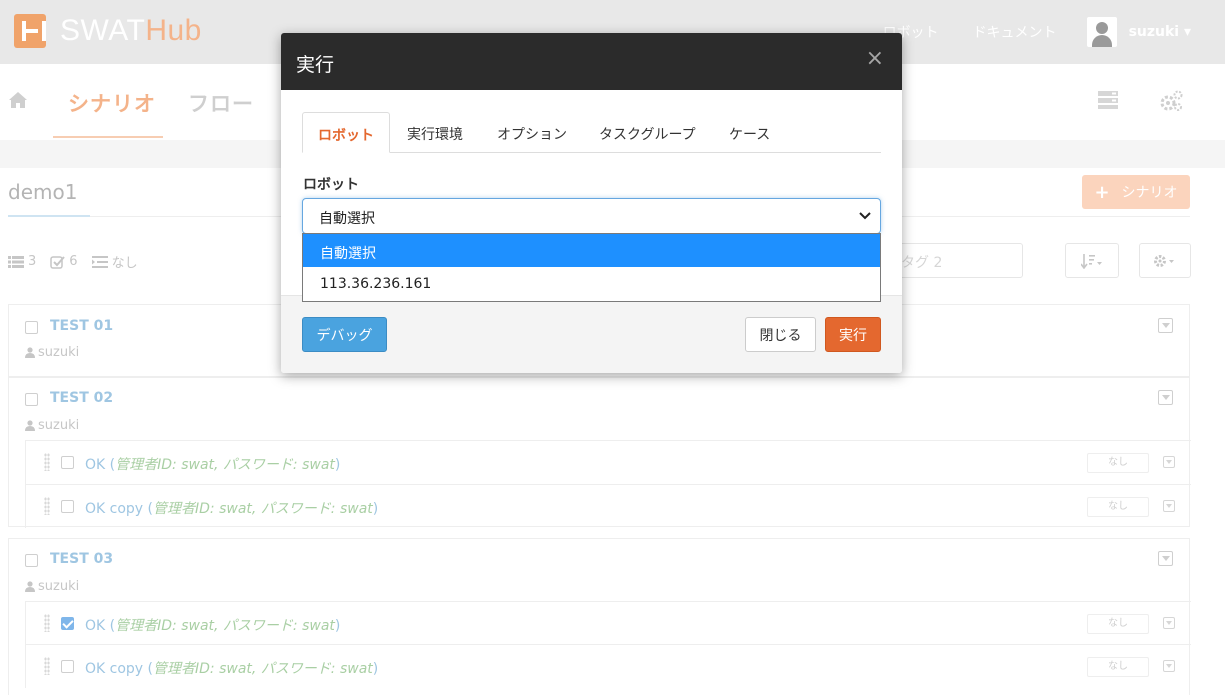 This screenshot has width=1225, height=695. I want to click on case-count: 6, so click(64, 261).